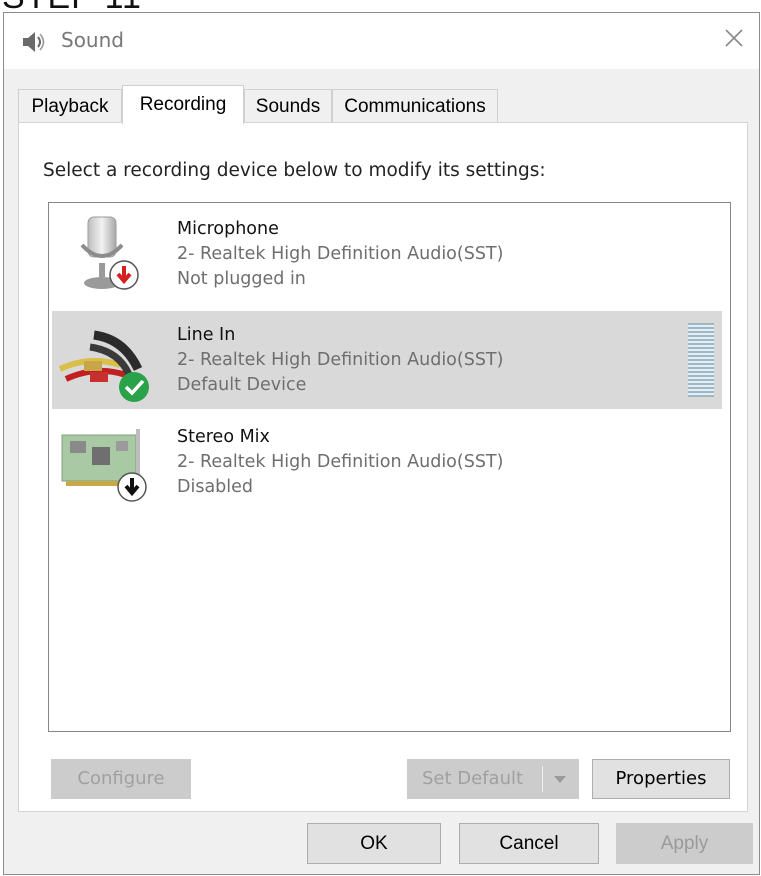  What do you see at coordinates (109, 253) in the screenshot?
I see `microphone-icon` at bounding box center [109, 253].